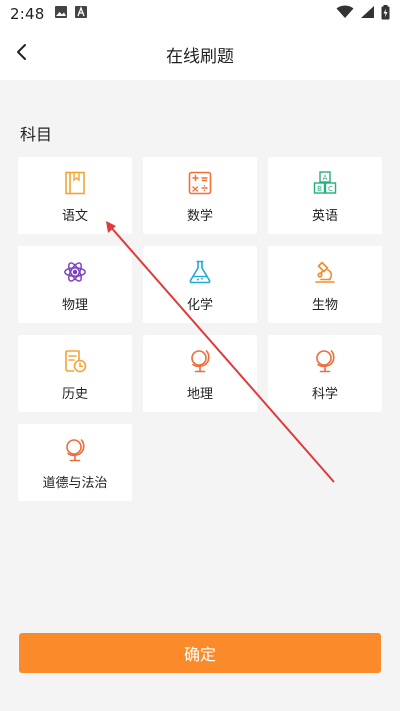 Image resolution: width=400 pixels, height=711 pixels. I want to click on subject-label: 科学, so click(324, 394).